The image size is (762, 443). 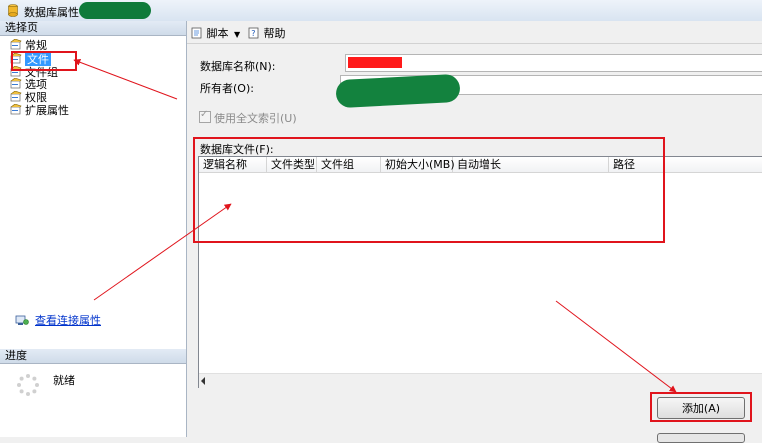 I want to click on help-icon: ?, so click(x=253, y=33).